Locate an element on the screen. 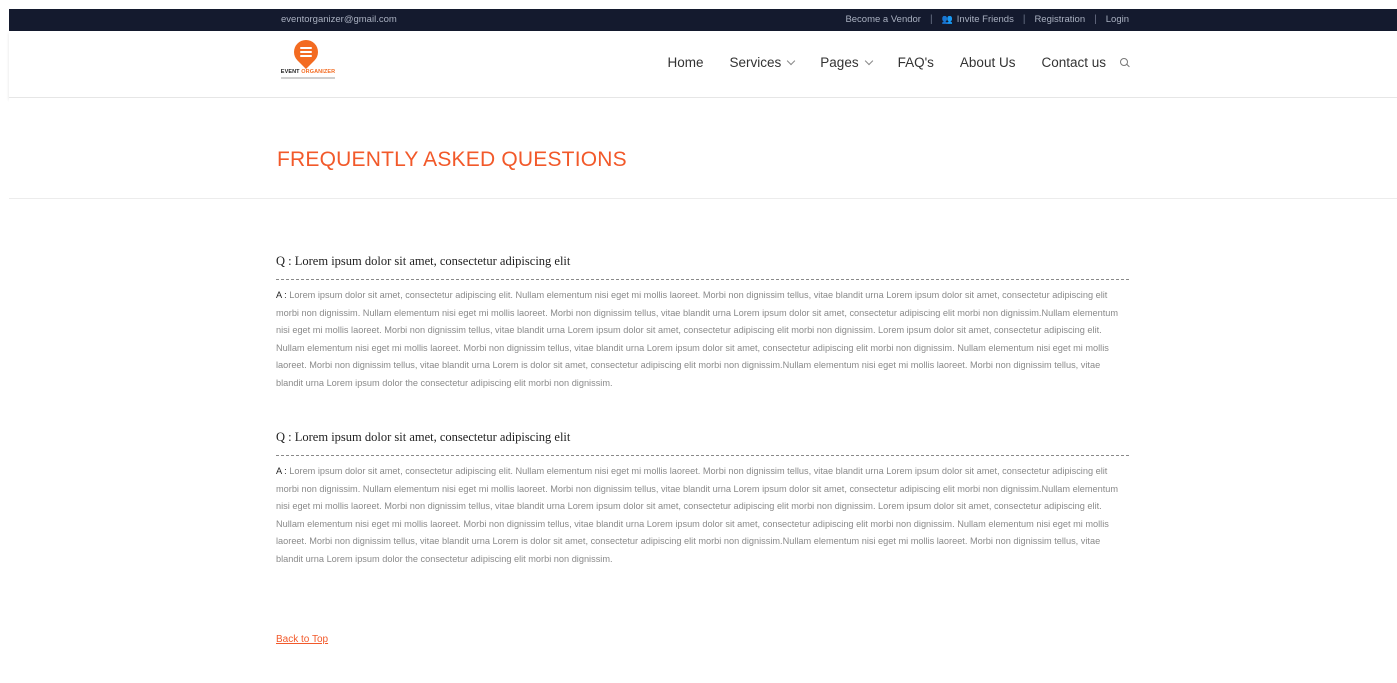 The height and width of the screenshot is (683, 1397). back-to-top-link: Back to Top is located at coordinates (302, 639).